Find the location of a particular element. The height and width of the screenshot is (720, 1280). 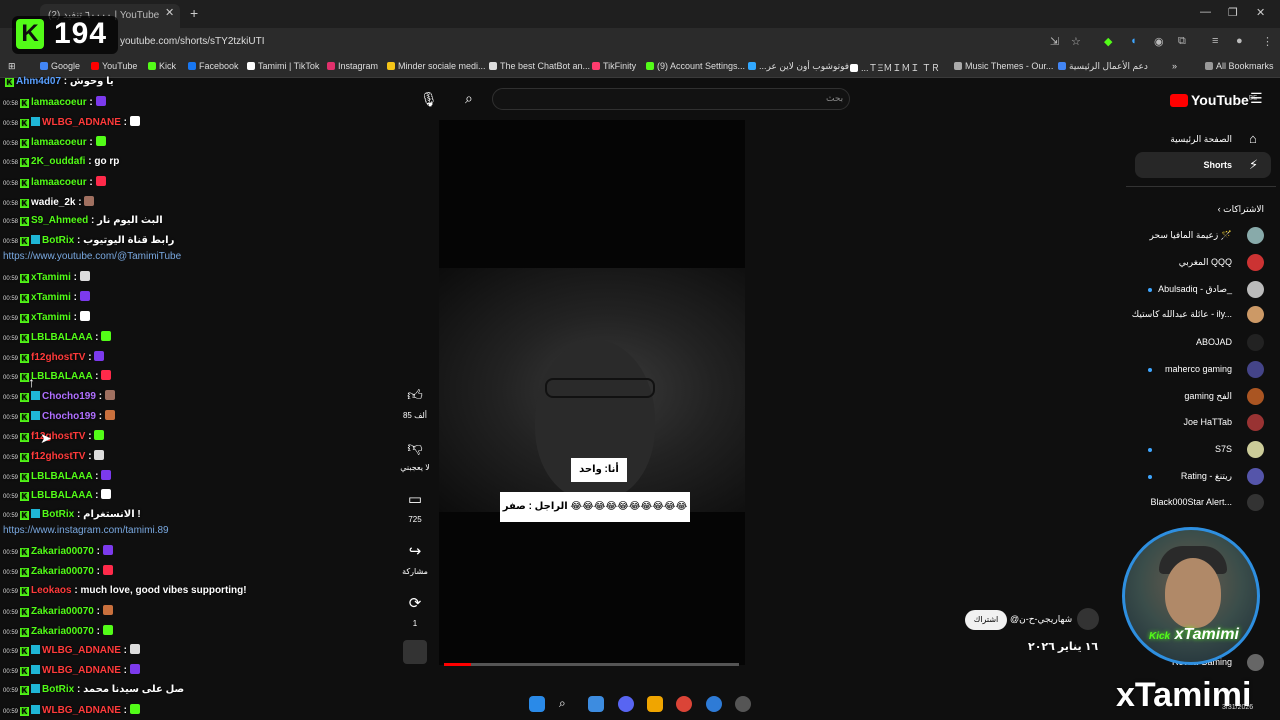

chat-username: Leokaos is located at coordinates (51, 590).